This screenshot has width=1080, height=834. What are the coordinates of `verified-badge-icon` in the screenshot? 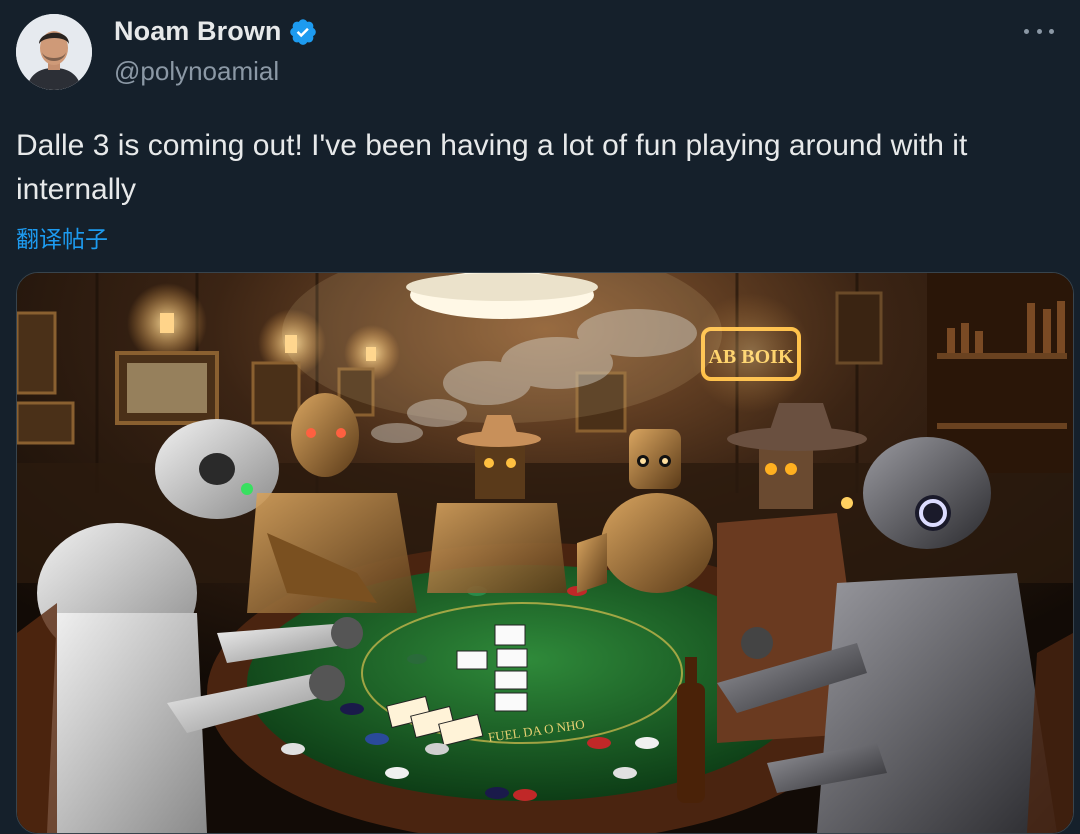 It's located at (303, 32).